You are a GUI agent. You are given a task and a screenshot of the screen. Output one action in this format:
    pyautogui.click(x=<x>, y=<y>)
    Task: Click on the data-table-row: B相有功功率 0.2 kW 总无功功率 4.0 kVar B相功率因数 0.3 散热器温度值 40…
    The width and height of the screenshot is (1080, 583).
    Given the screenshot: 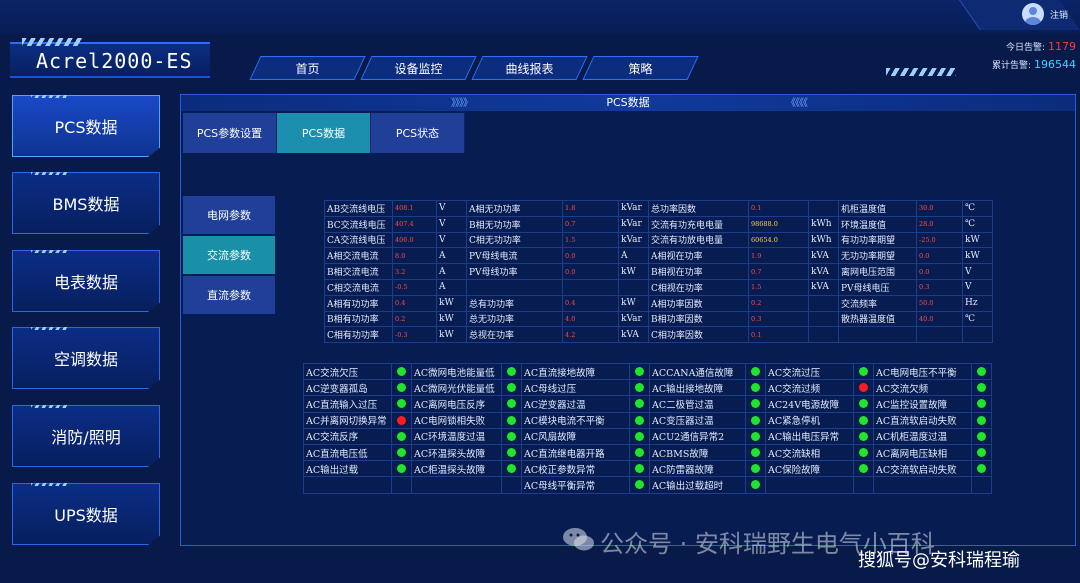 What is the action you would take?
    pyautogui.click(x=658, y=319)
    